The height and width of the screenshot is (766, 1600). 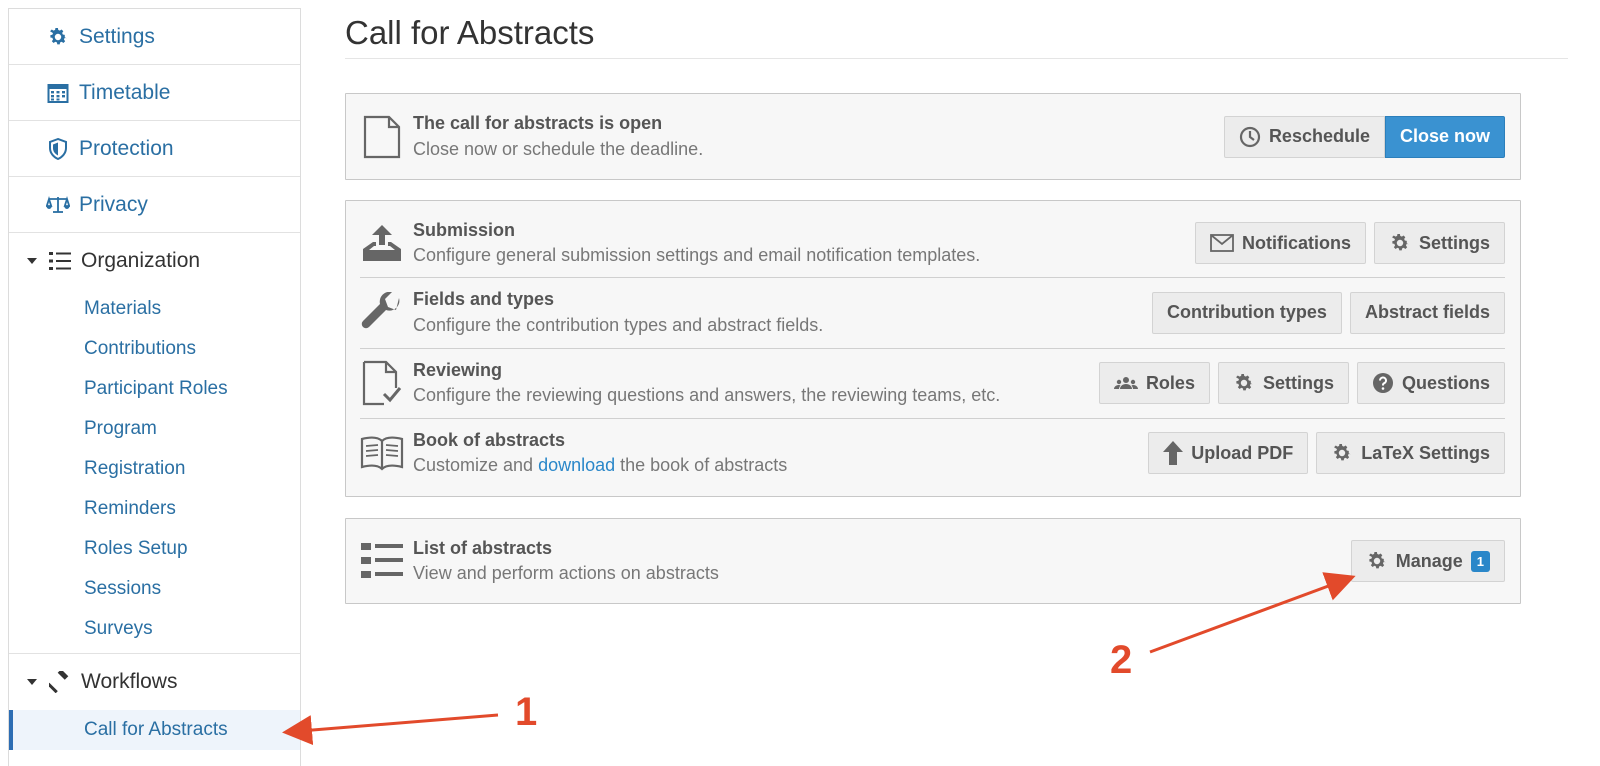 I want to click on book-desc-suffix: the book of abstracts, so click(x=701, y=465).